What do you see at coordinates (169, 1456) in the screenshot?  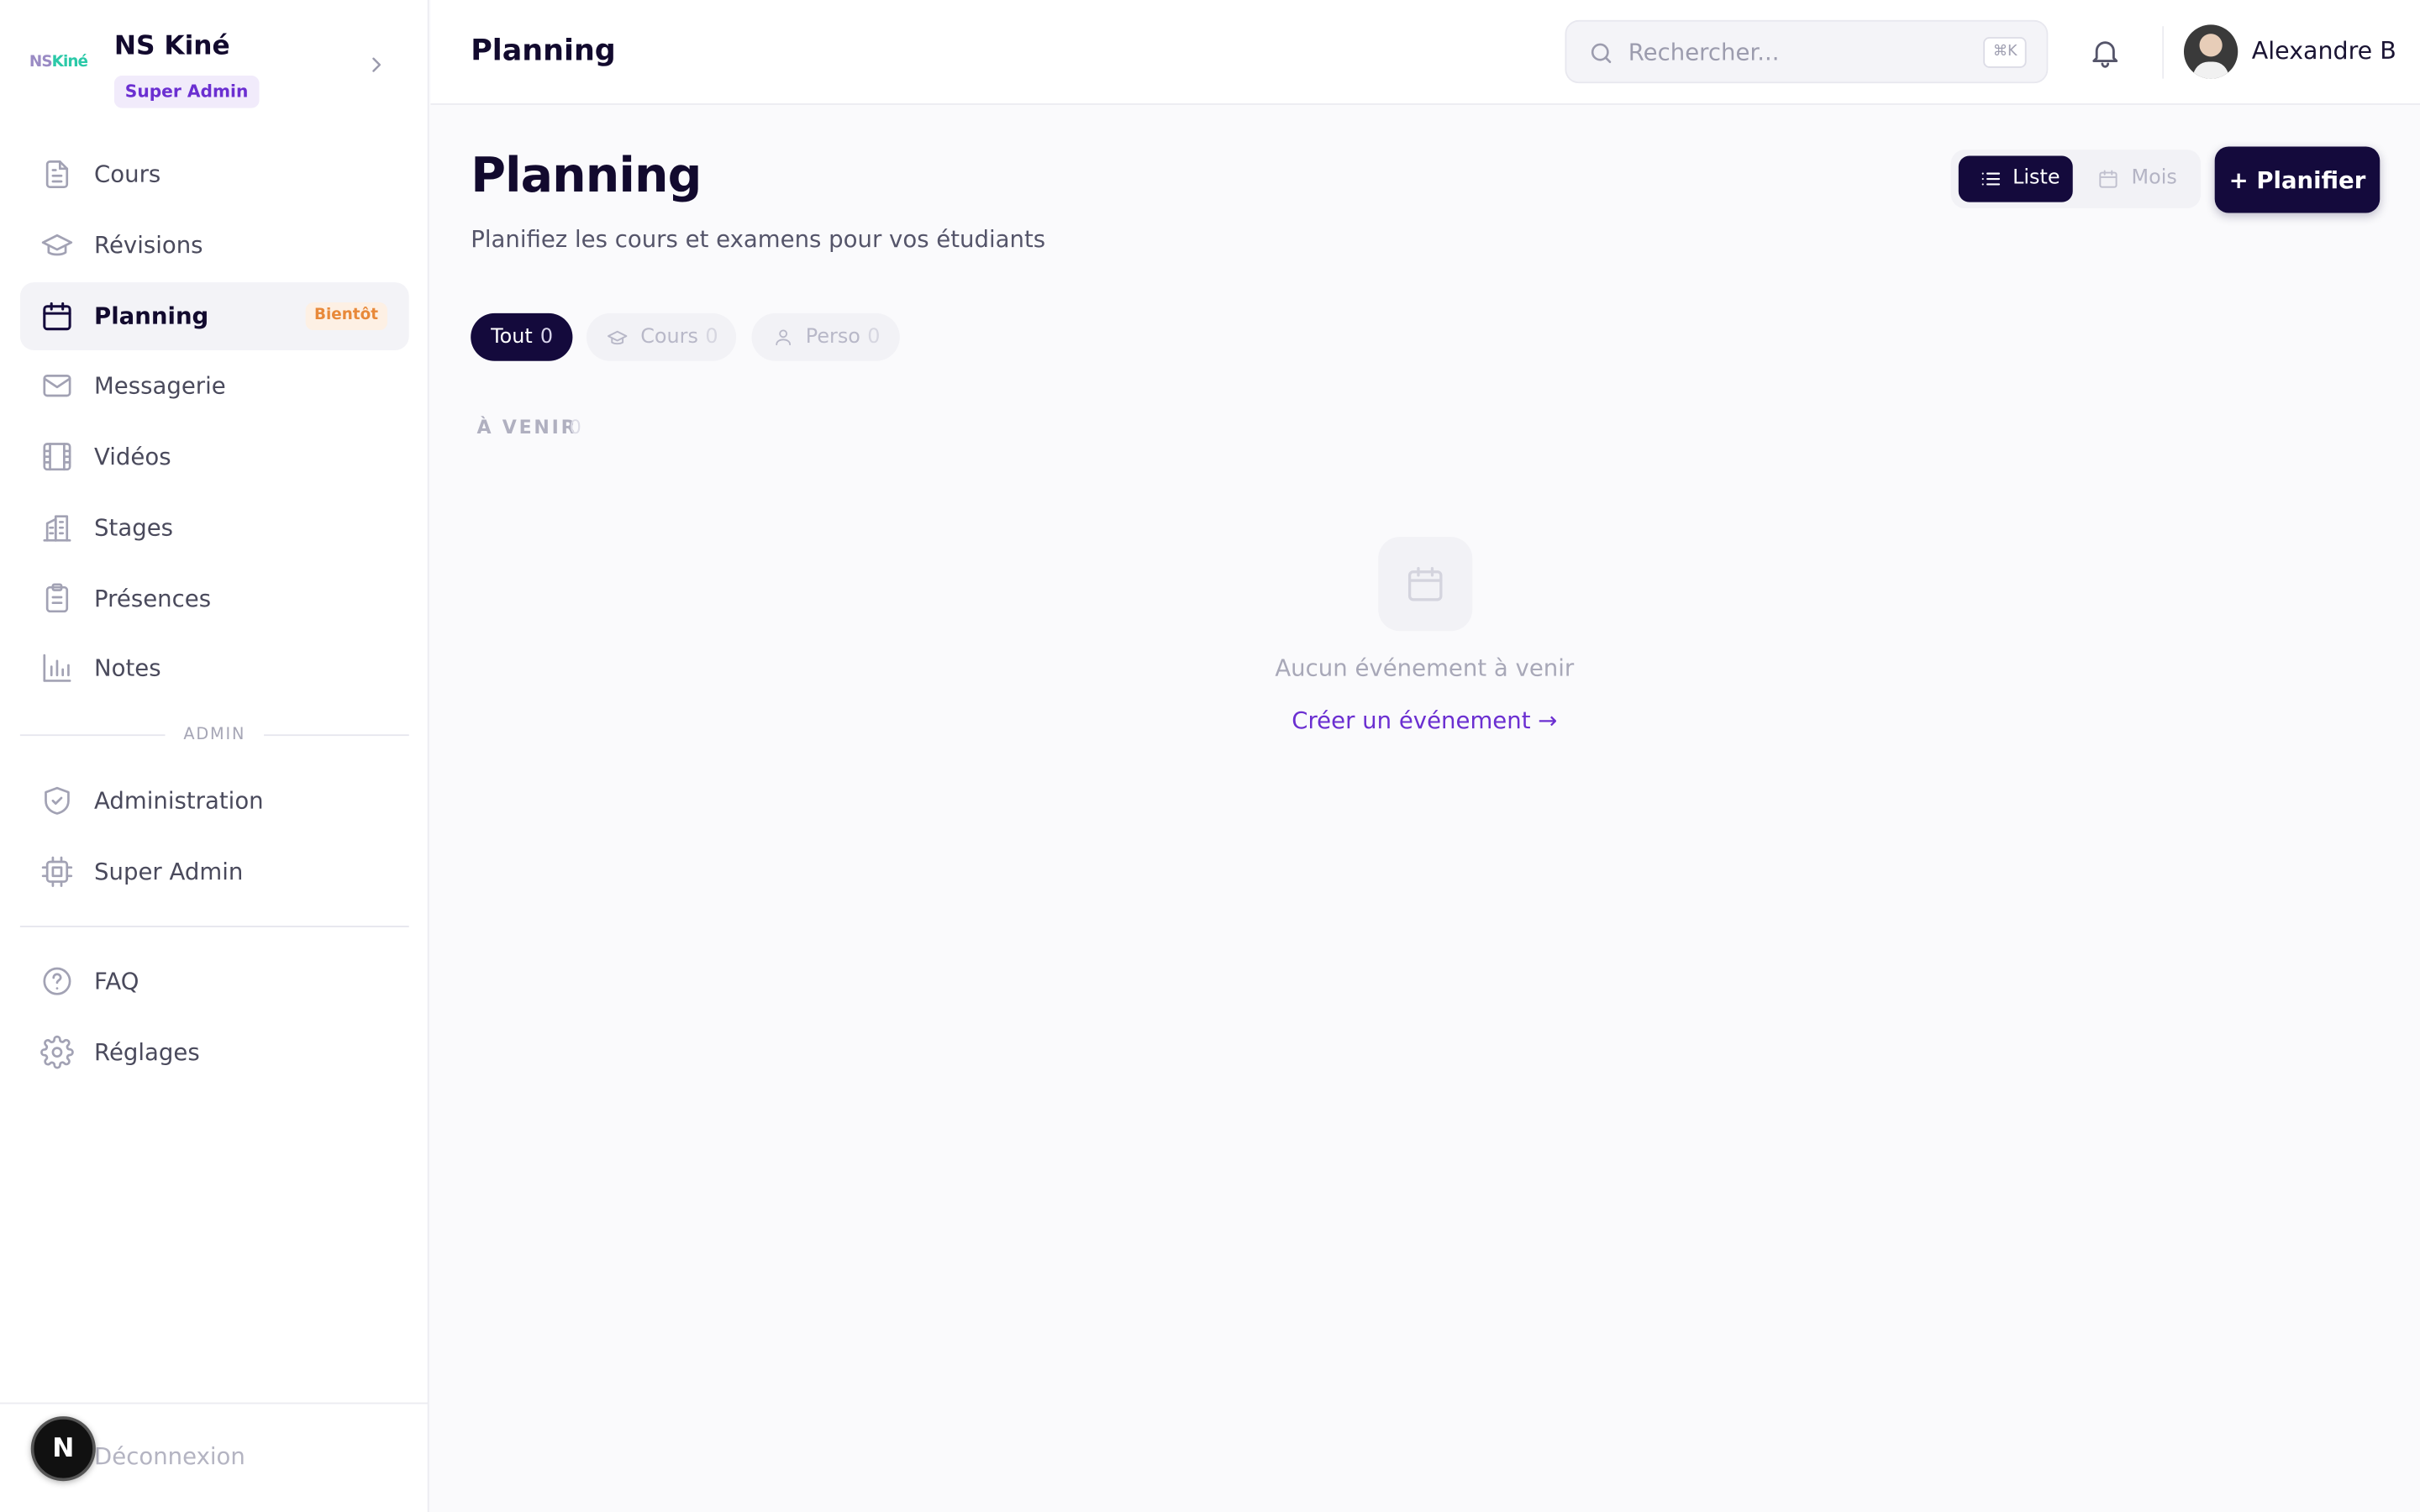 I see `logout-button: Déconnexion` at bounding box center [169, 1456].